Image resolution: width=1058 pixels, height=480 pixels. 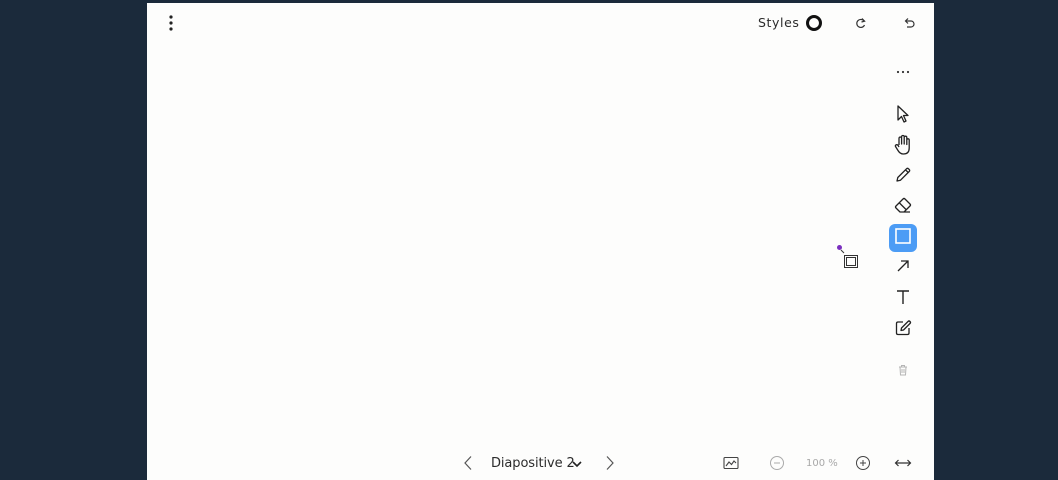 I want to click on tool-pan, so click(x=903, y=147).